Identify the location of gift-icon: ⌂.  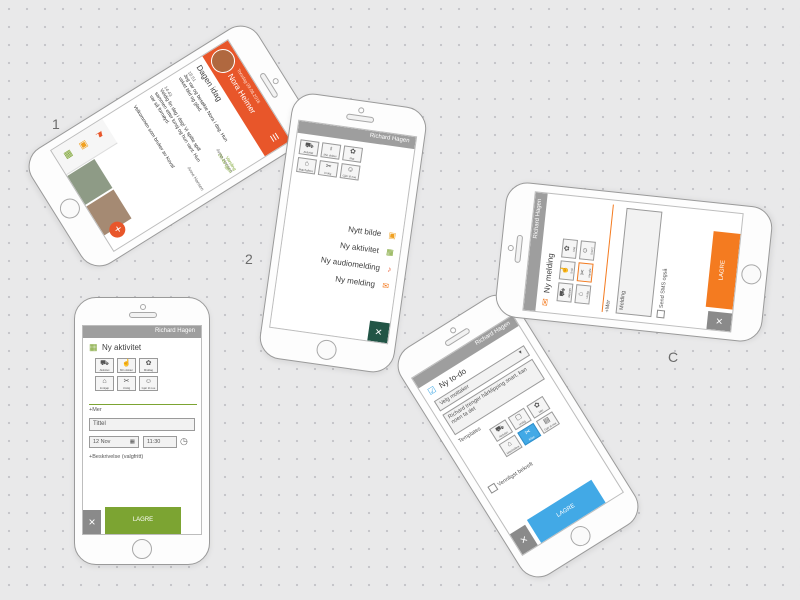
(104, 381).